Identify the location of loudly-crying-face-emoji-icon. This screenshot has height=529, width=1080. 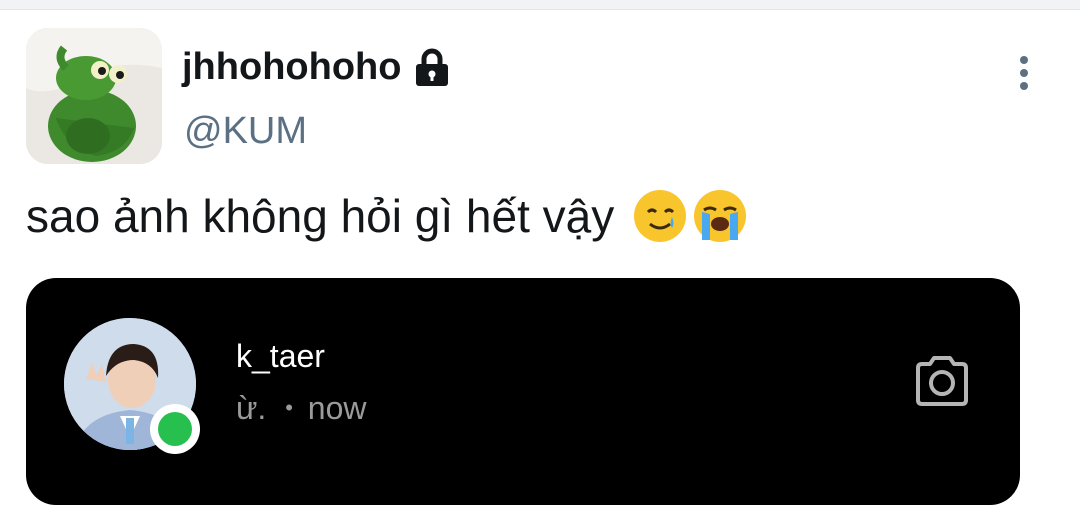
(720, 216).